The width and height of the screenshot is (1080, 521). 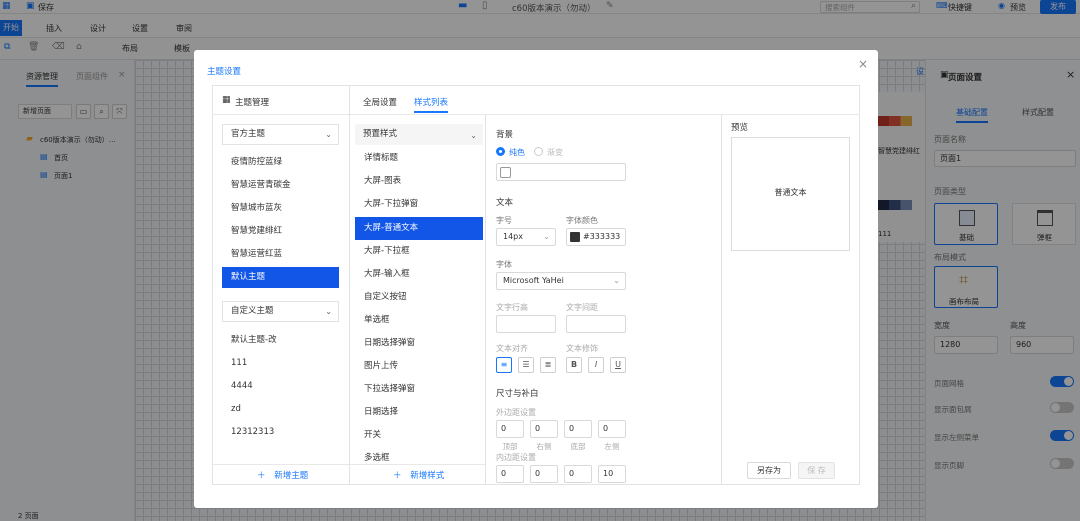 I want to click on align-right-icon: ≣, so click(x=548, y=365).